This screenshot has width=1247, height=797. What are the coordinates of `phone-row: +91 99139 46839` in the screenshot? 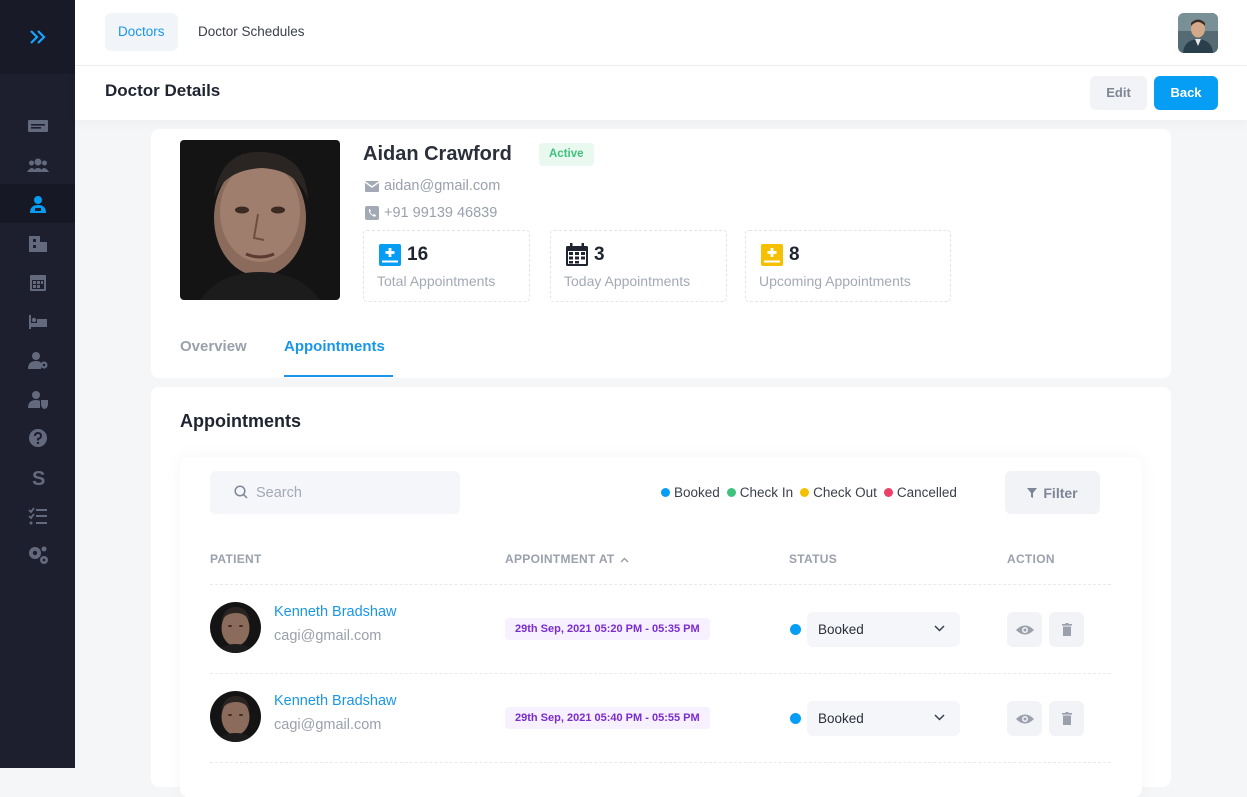 It's located at (431, 213).